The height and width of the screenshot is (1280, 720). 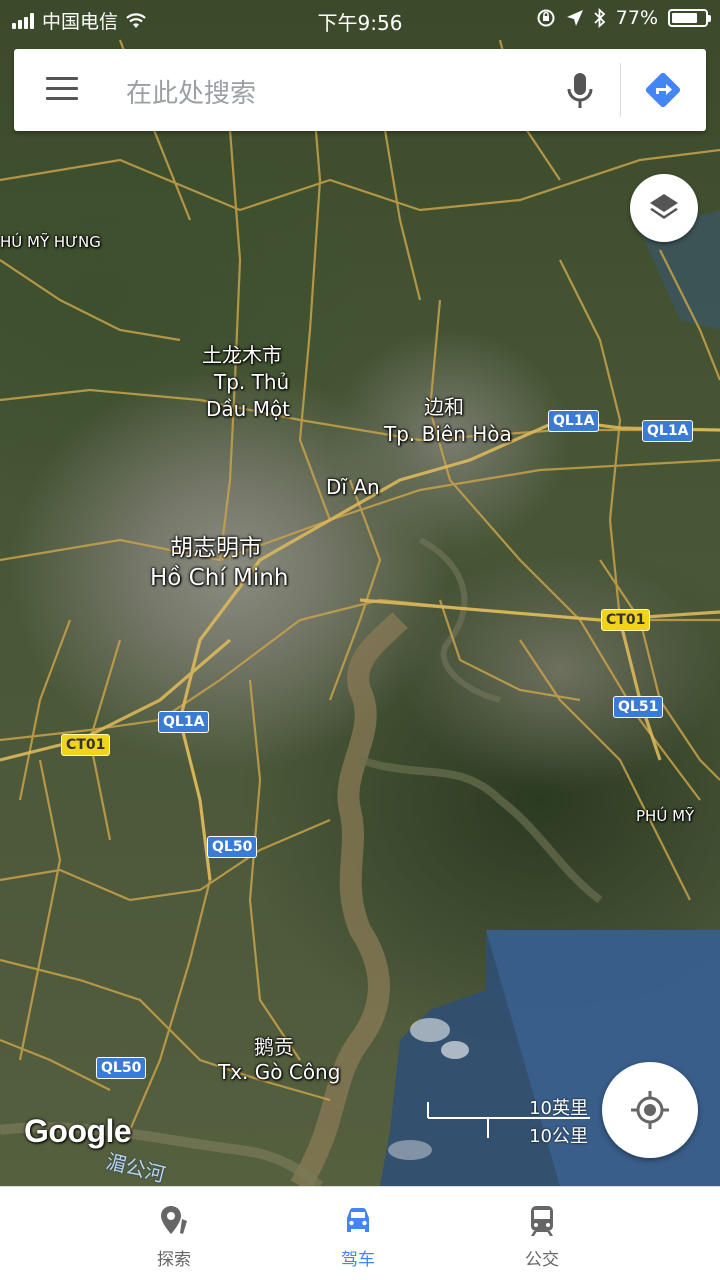 I want to click on layers-button, so click(x=664, y=208).